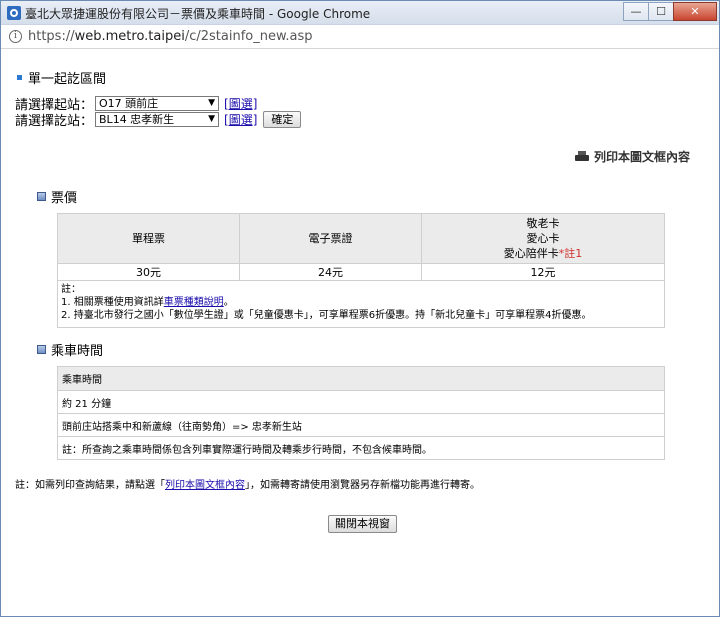  I want to click on origin-value: O17 頭前庄, so click(129, 103).